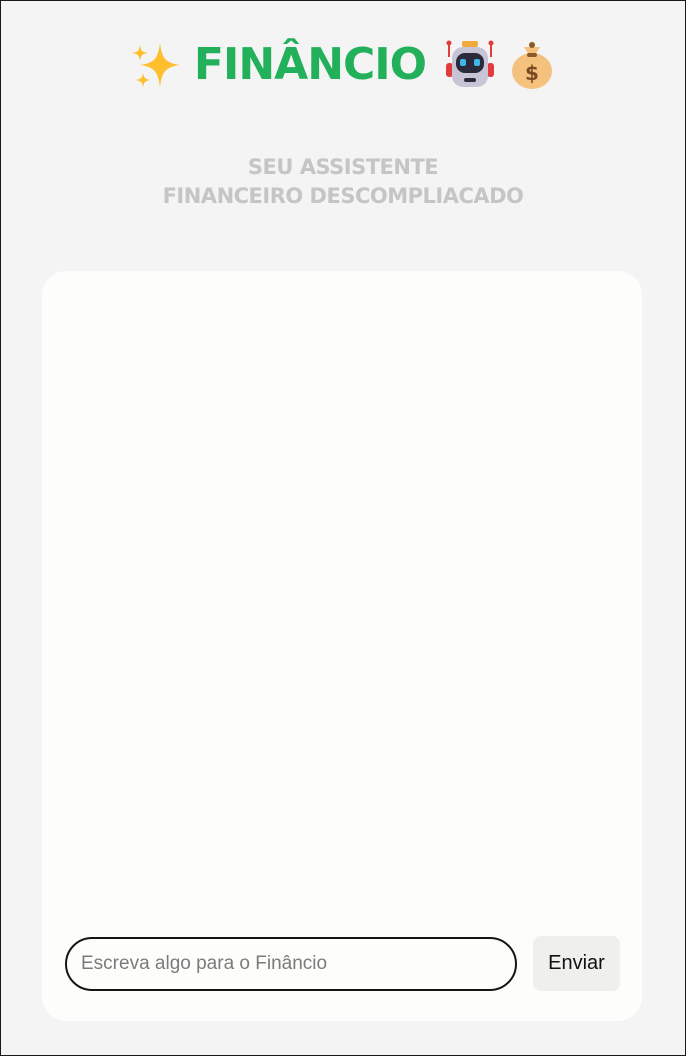 This screenshot has height=1056, width=686. I want to click on robot-icon, so click(470, 65).